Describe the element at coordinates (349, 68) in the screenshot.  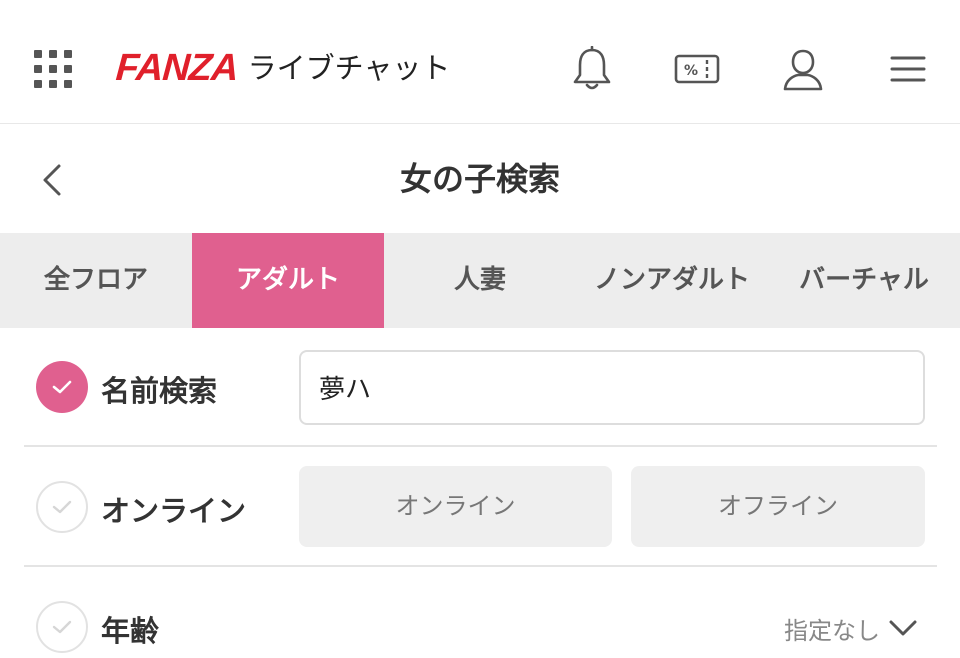
I see `service-name: ライブチャット` at that location.